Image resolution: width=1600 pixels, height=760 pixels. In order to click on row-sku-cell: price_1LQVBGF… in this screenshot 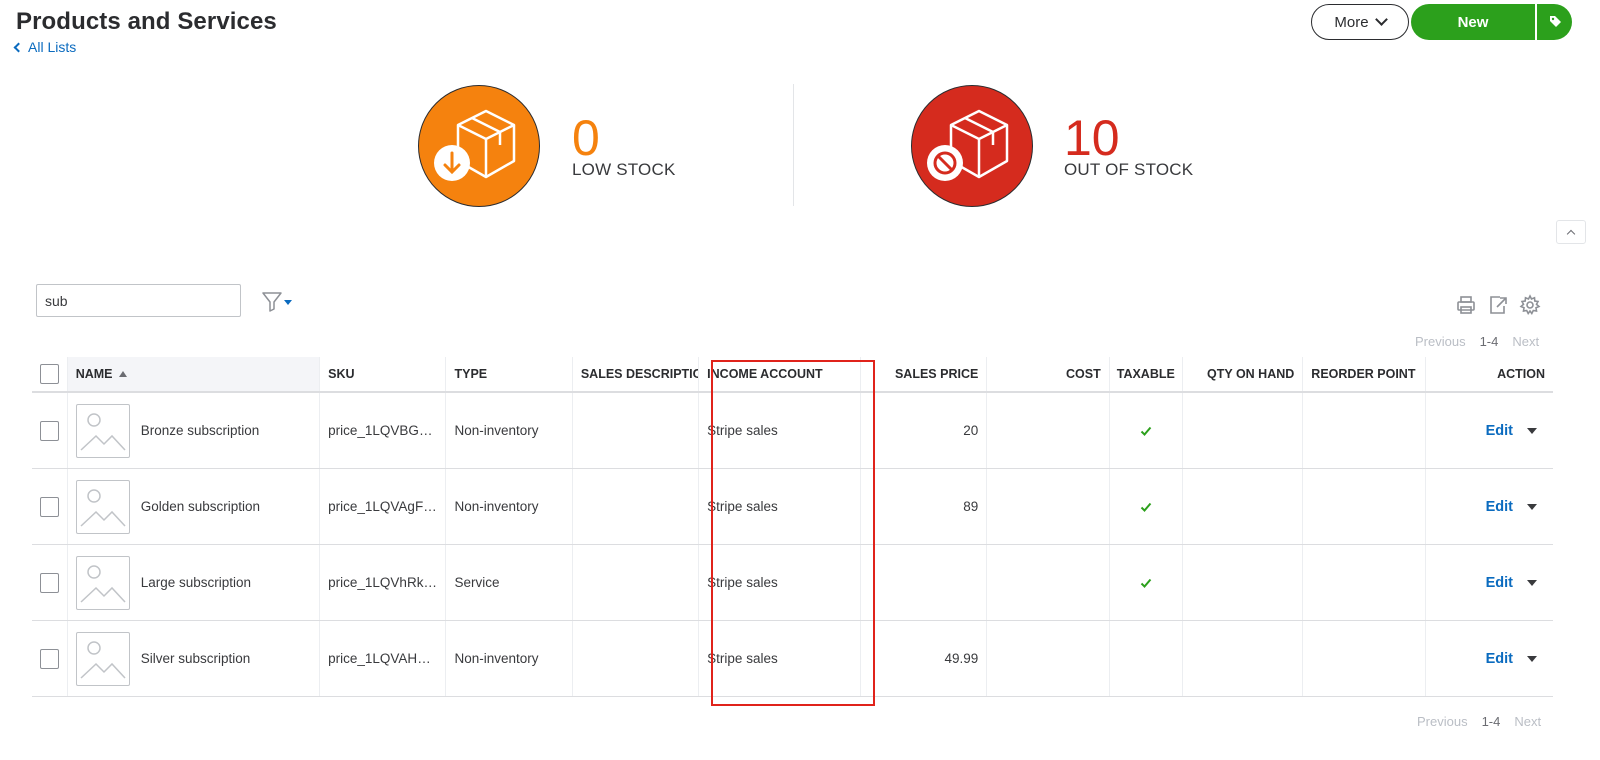, I will do `click(383, 430)`.